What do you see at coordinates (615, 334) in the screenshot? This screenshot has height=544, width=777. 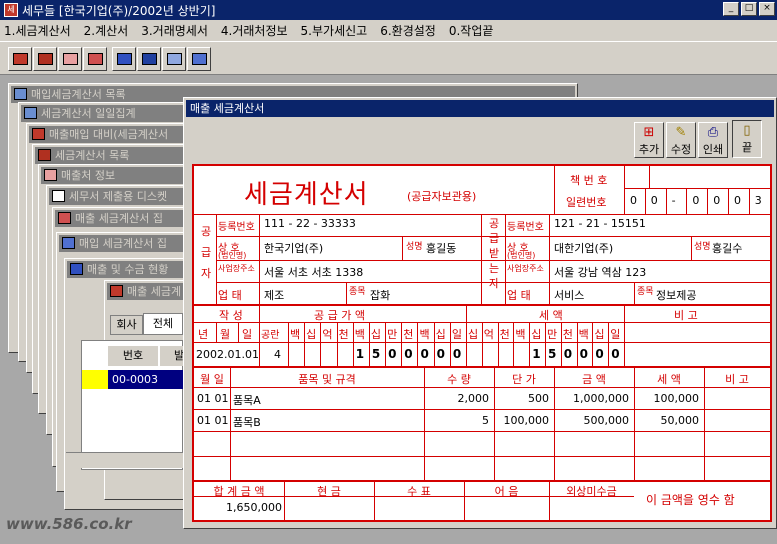 I see `tax-col-label: 일` at bounding box center [615, 334].